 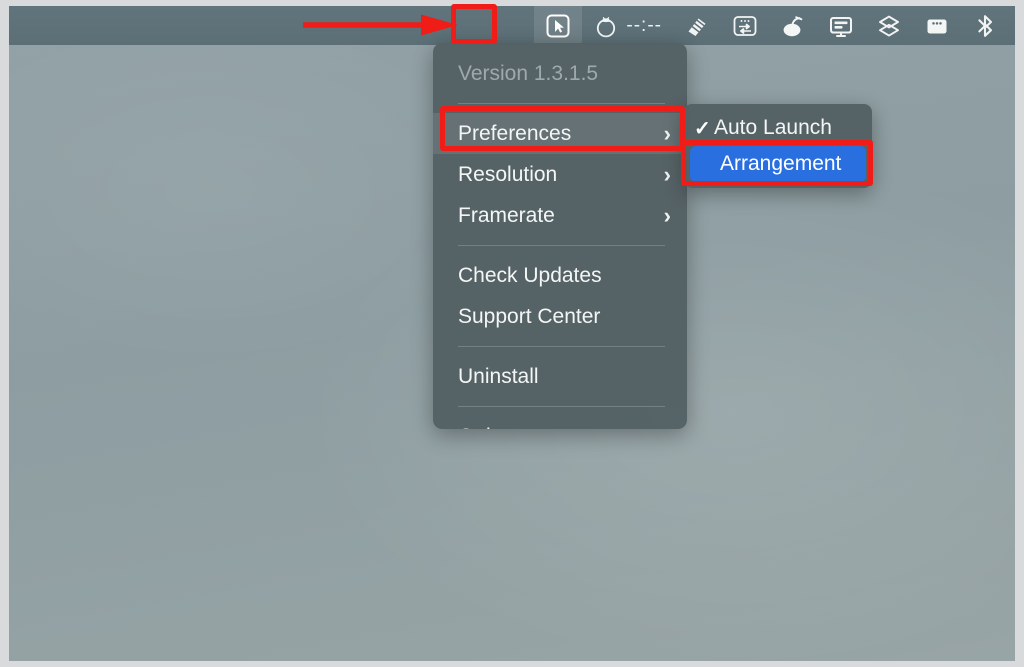 What do you see at coordinates (560, 215) in the screenshot?
I see `menu-item-framerate: Framerate ›` at bounding box center [560, 215].